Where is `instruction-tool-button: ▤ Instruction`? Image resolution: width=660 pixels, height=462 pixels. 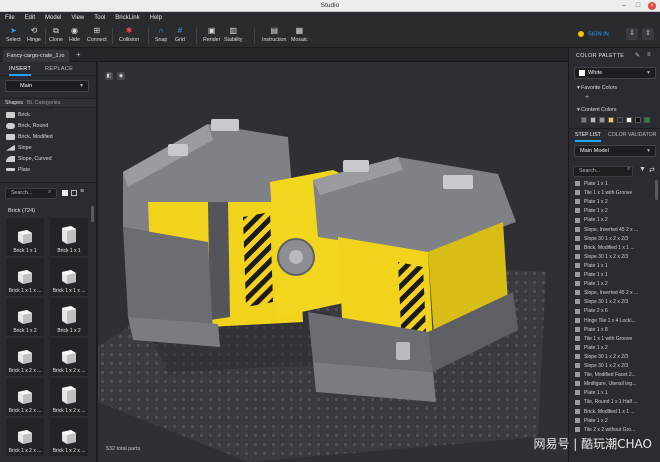
instruction-tool-button: ▤ Instruction is located at coordinates (274, 34).